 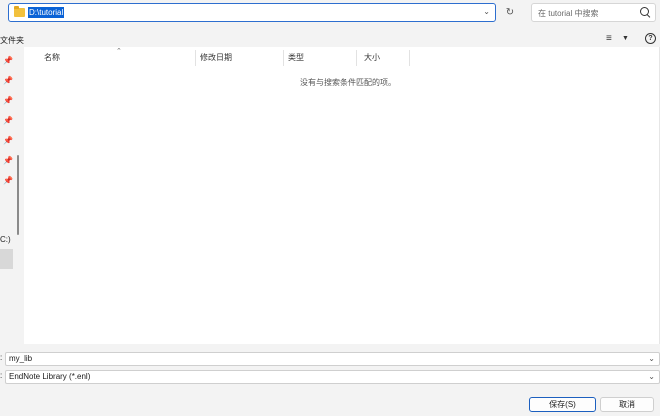 I want to click on search-icon, so click(x=644, y=11).